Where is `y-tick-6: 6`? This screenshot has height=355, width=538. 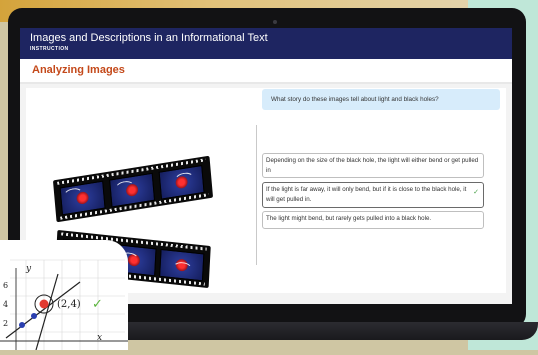
y-tick-6: 6 is located at coordinates (5, 285).